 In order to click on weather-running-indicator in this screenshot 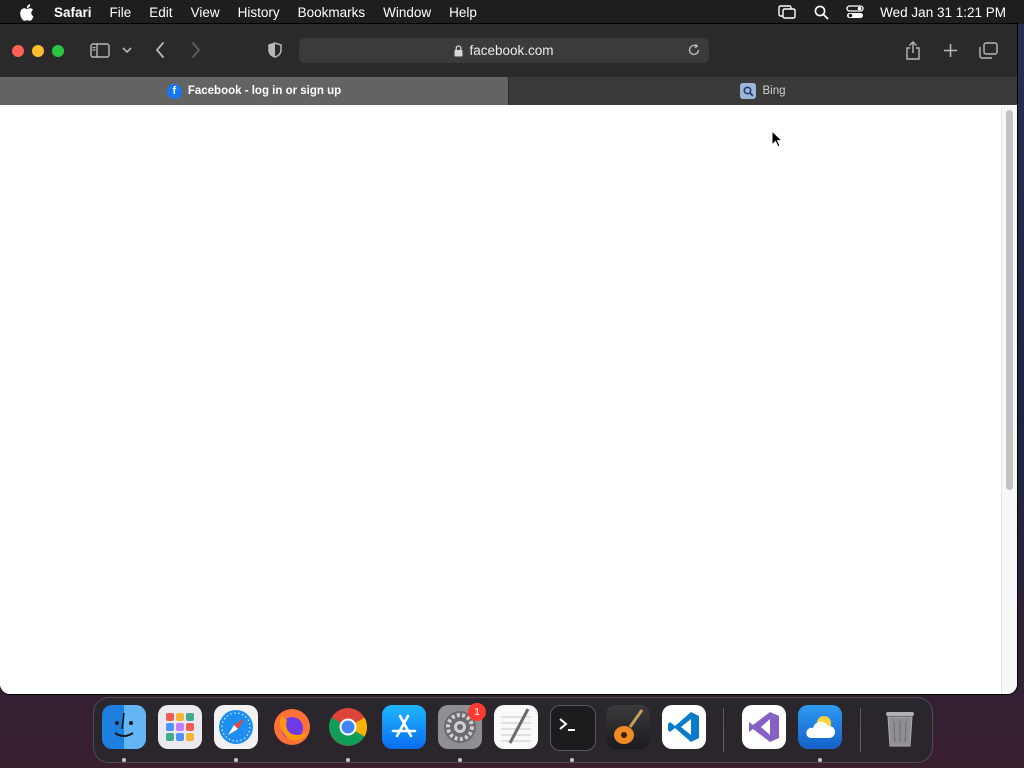, I will do `click(820, 760)`.